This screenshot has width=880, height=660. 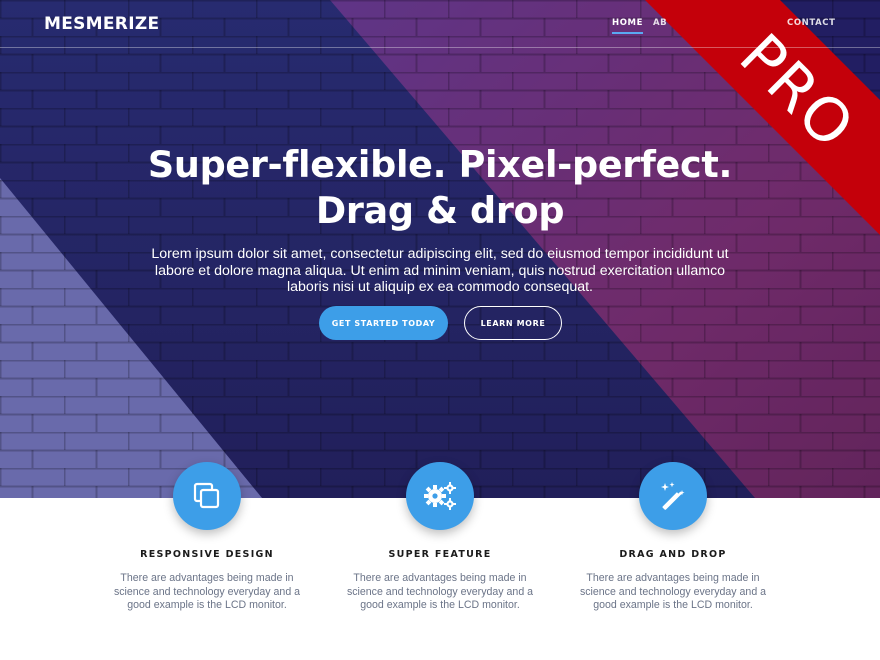 What do you see at coordinates (207, 554) in the screenshot?
I see `feature-title: RESPONSIVE DESIGN` at bounding box center [207, 554].